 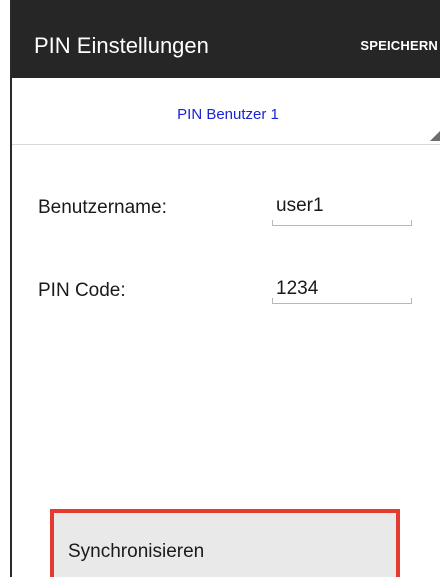 I want to click on page-title: PIN Einstellungen, so click(x=121, y=45).